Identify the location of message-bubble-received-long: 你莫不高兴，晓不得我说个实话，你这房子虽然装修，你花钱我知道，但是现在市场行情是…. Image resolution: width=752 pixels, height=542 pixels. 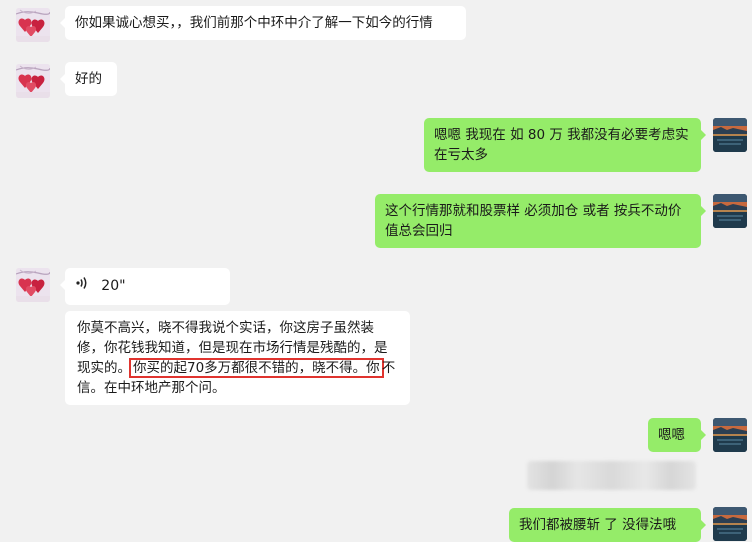
(237, 358).